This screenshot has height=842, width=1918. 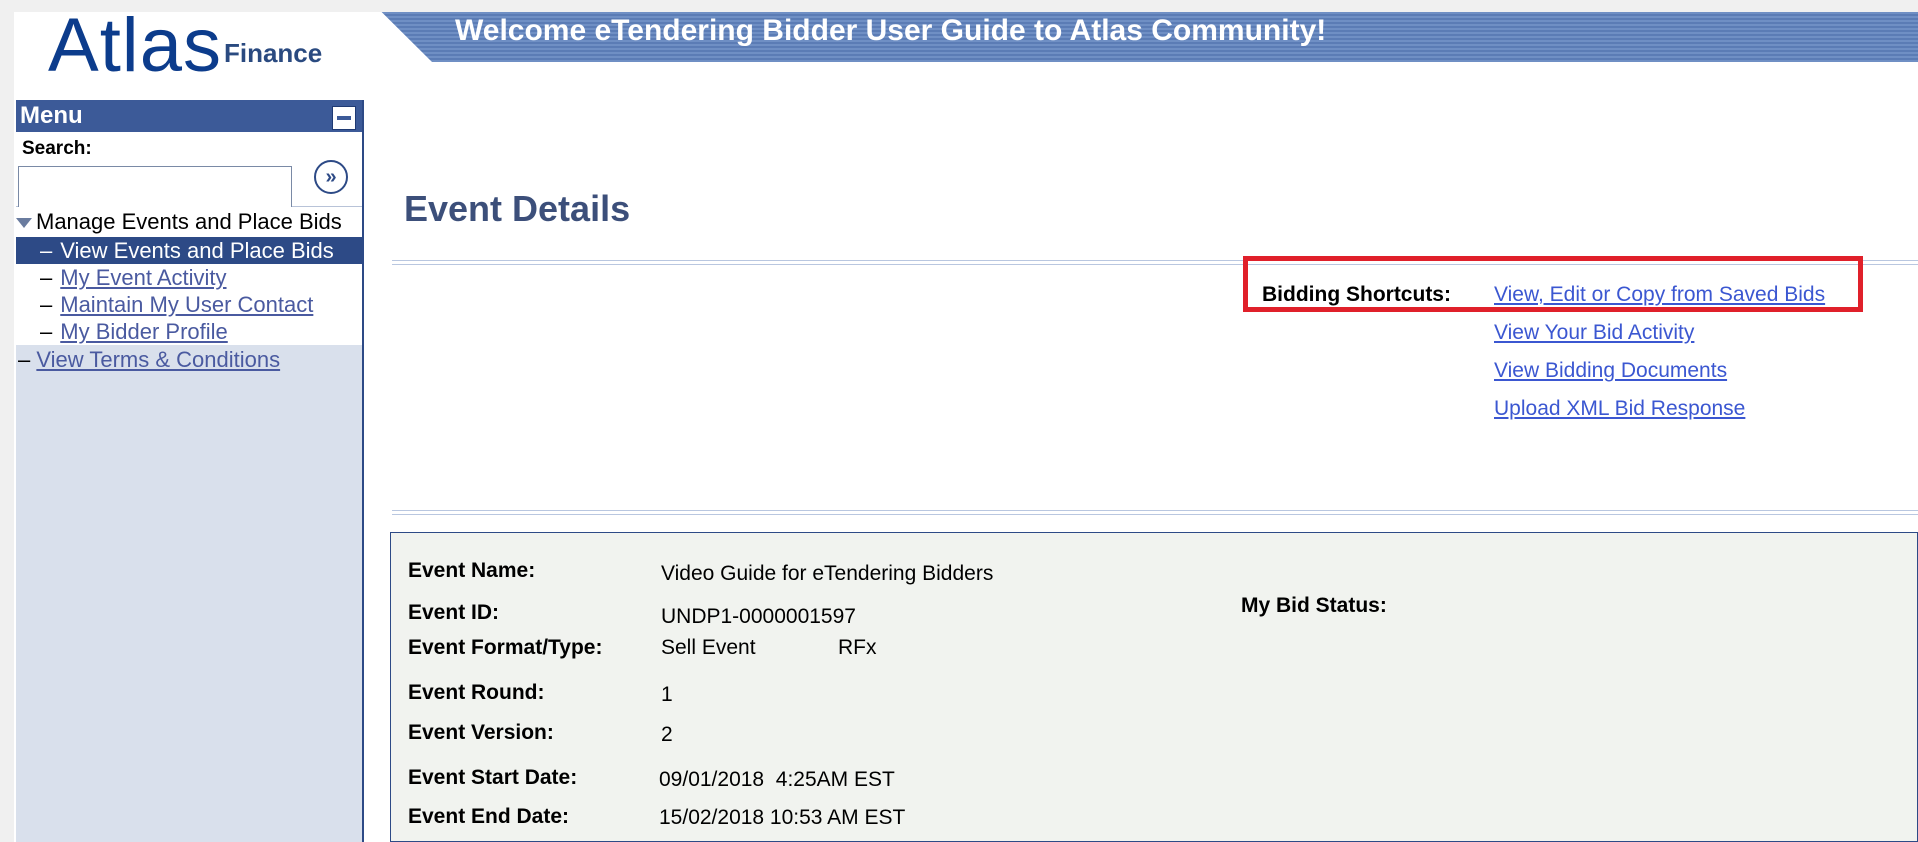 I want to click on link-view-bidding-documents: View Bidding Documents, so click(x=1610, y=371).